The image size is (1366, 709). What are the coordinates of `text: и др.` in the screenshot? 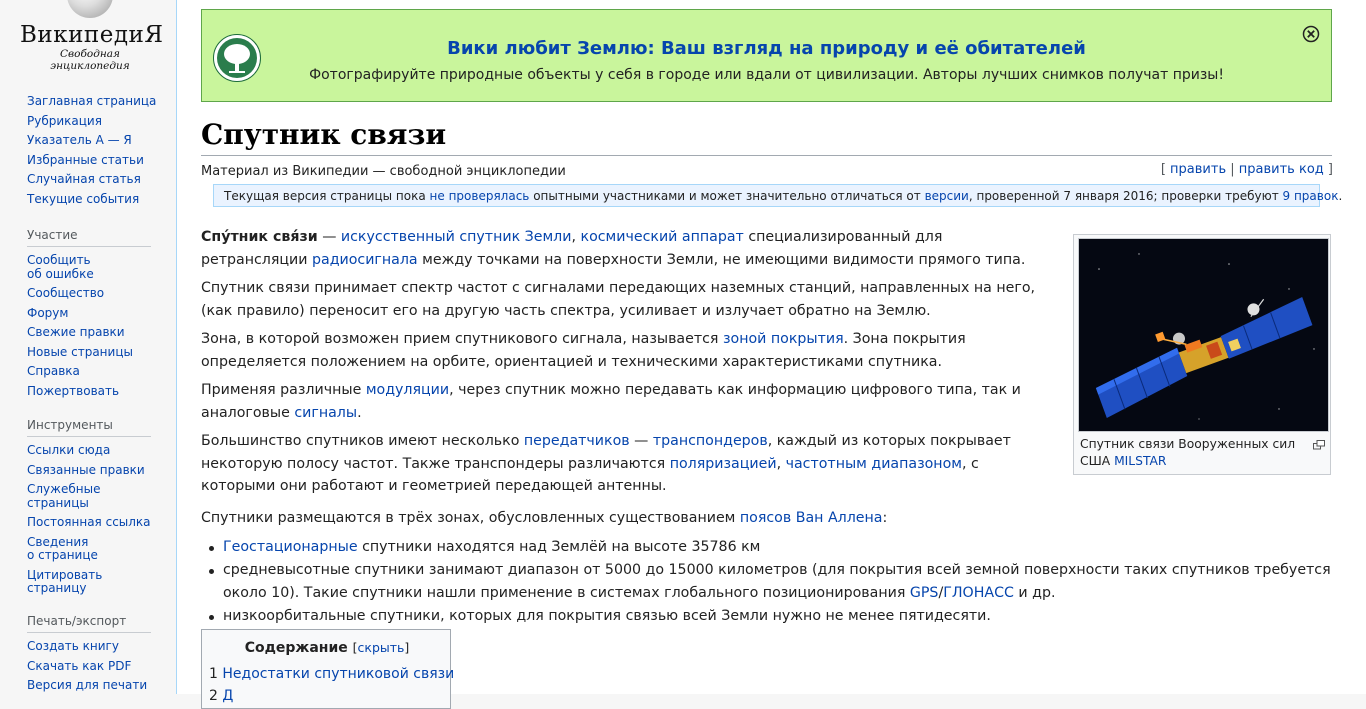 It's located at (1034, 592).